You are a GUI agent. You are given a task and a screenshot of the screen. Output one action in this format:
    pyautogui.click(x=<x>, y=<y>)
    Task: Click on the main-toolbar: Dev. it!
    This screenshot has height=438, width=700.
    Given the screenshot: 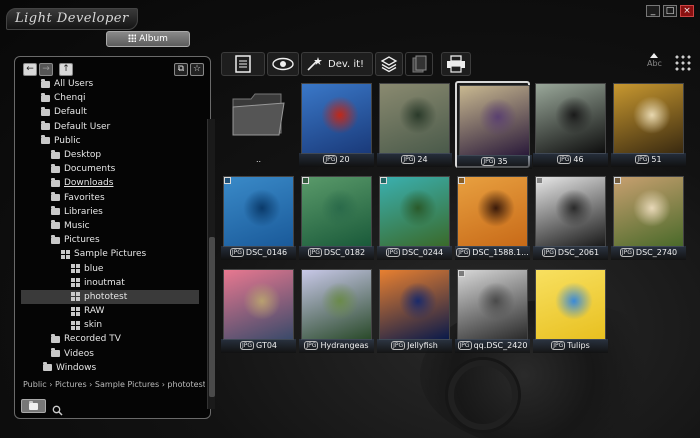 What is the action you would take?
    pyautogui.click(x=346, y=64)
    